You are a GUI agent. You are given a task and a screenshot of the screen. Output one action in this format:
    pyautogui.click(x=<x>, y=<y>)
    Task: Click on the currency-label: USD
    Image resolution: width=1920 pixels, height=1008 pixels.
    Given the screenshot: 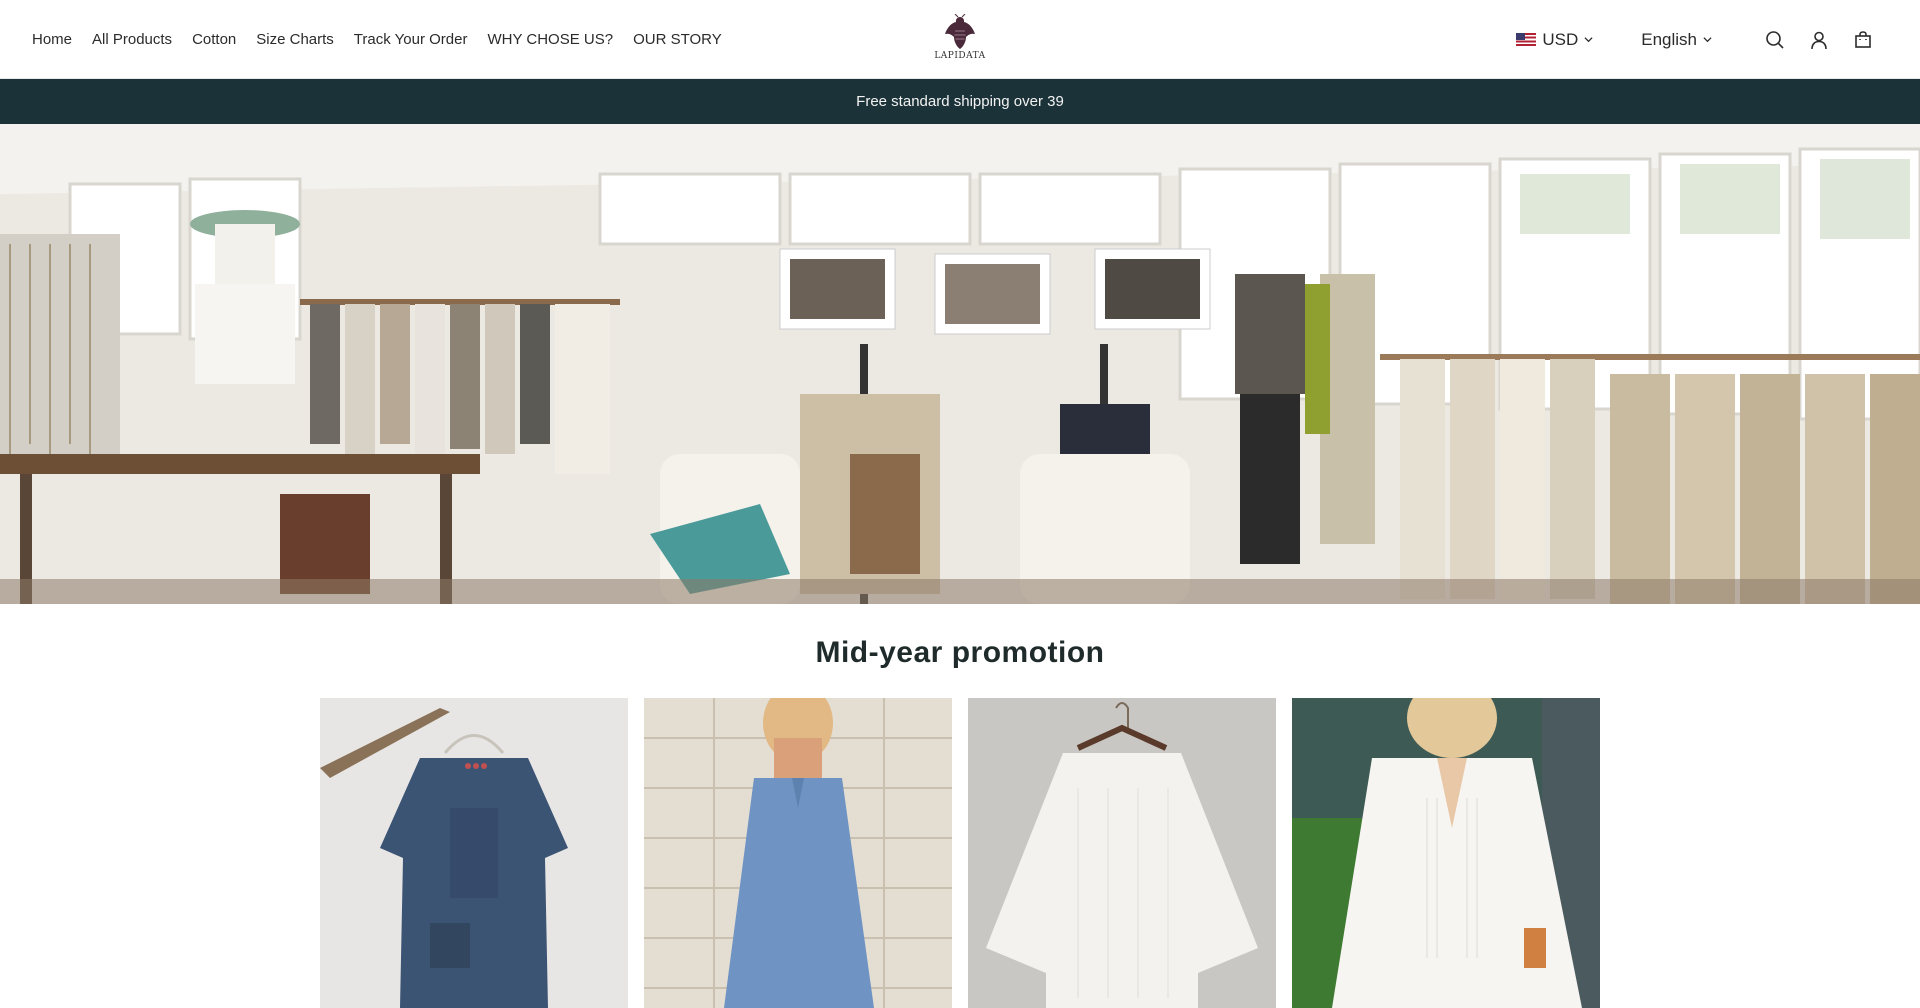 What is the action you would take?
    pyautogui.click(x=1560, y=39)
    